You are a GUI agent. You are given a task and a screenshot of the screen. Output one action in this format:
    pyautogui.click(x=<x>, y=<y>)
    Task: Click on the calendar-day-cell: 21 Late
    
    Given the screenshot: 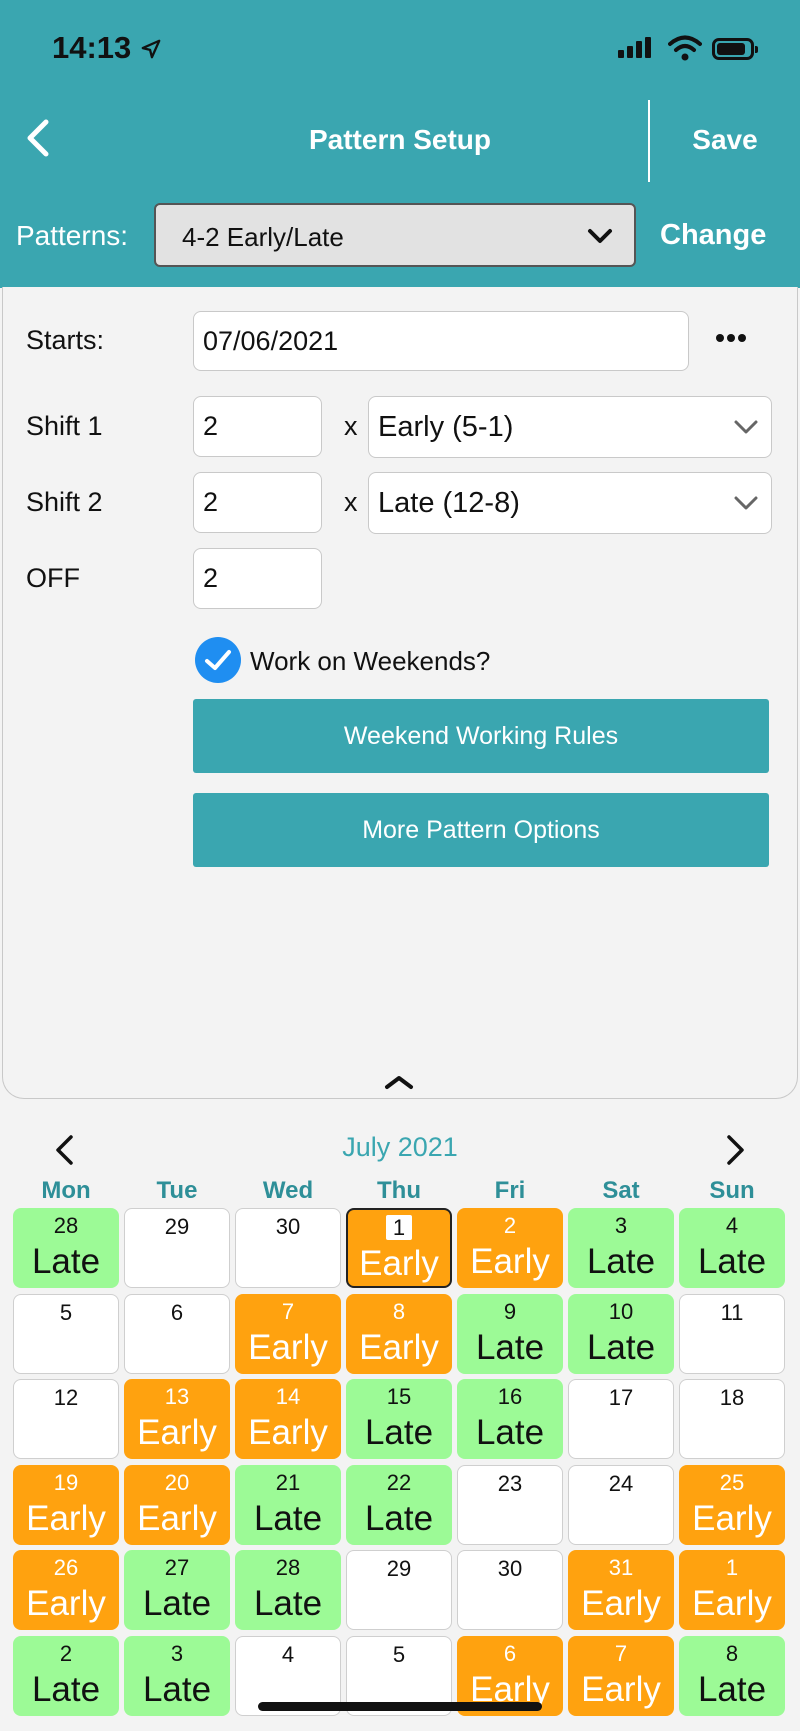 What is the action you would take?
    pyautogui.click(x=288, y=1505)
    